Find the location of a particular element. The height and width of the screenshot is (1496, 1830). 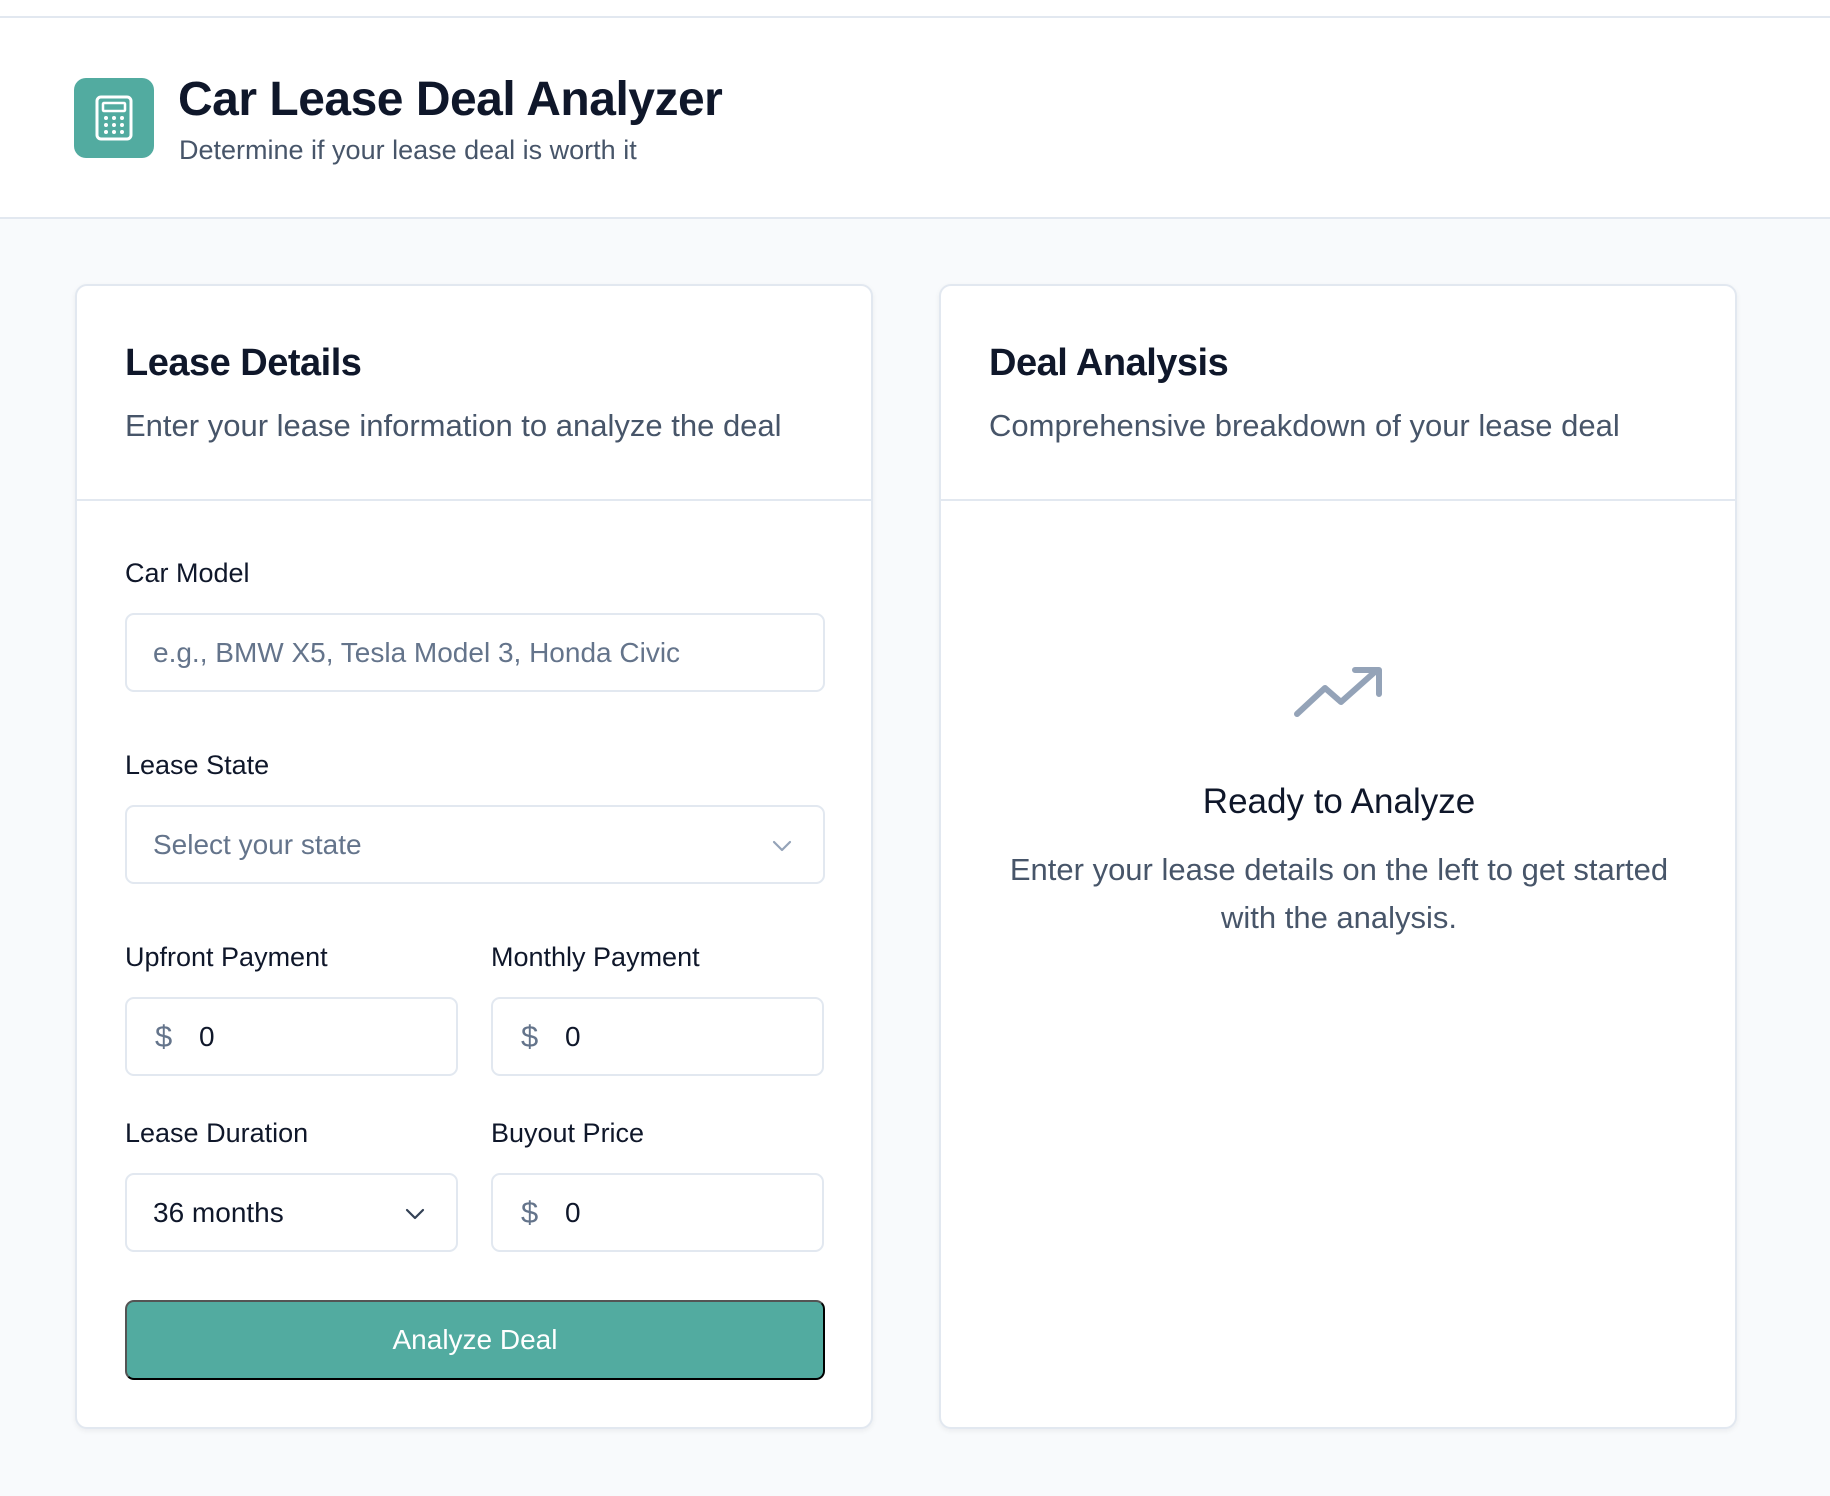

trending-up-icon is located at coordinates (1338, 692).